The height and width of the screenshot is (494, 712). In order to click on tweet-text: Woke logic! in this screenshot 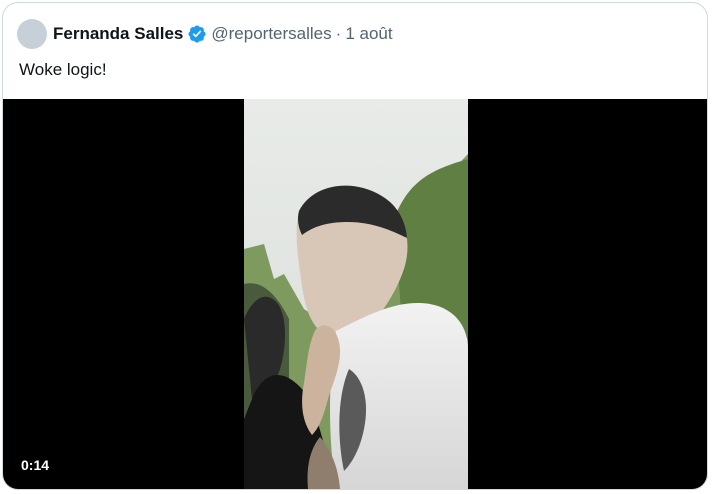, I will do `click(63, 69)`.